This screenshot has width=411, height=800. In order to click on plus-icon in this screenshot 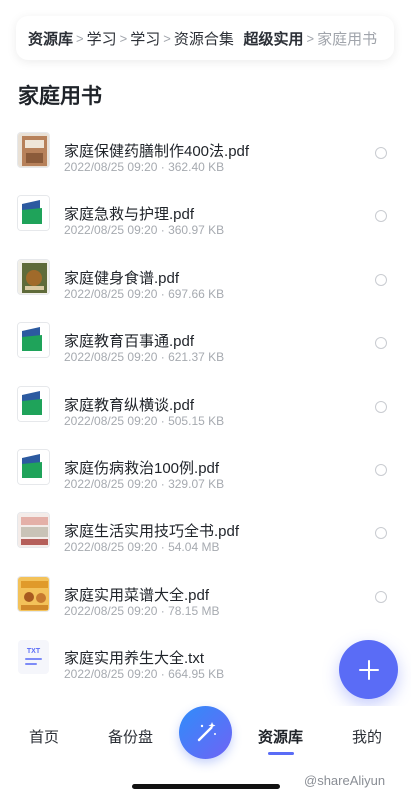, I will do `click(368, 669)`.